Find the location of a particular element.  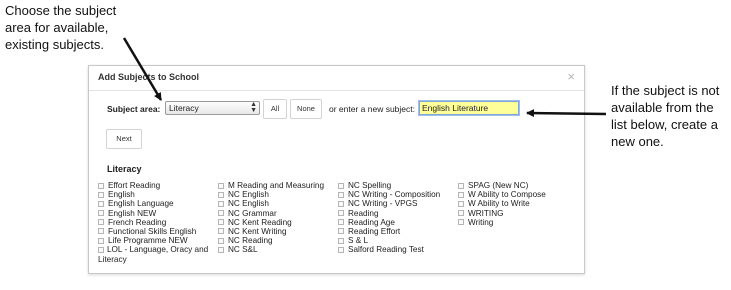

subject-checkbox-item: NC Writing - Composition is located at coordinates (398, 194).